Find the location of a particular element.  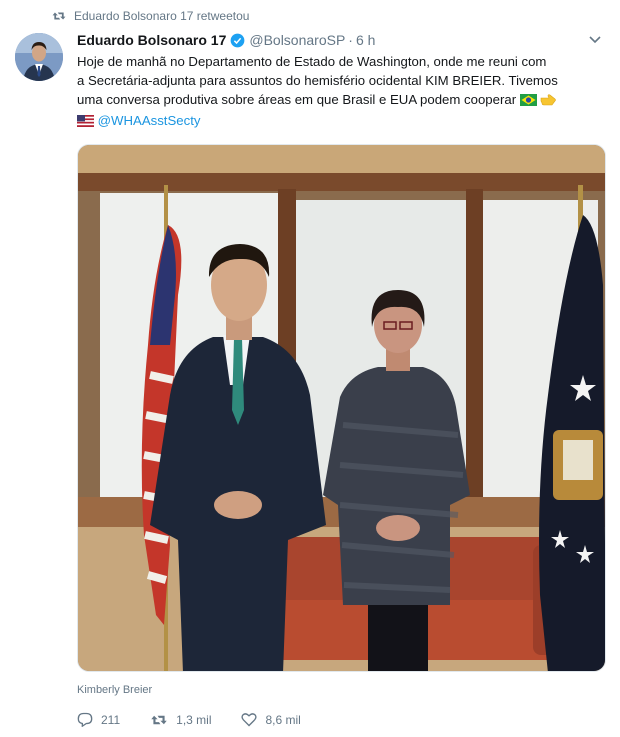

user-handle: @BolsonaroSP is located at coordinates (297, 40).